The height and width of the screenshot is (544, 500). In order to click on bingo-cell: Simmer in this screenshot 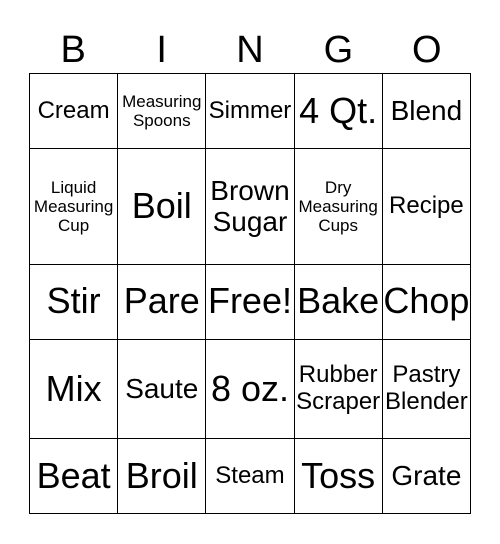, I will do `click(250, 111)`.